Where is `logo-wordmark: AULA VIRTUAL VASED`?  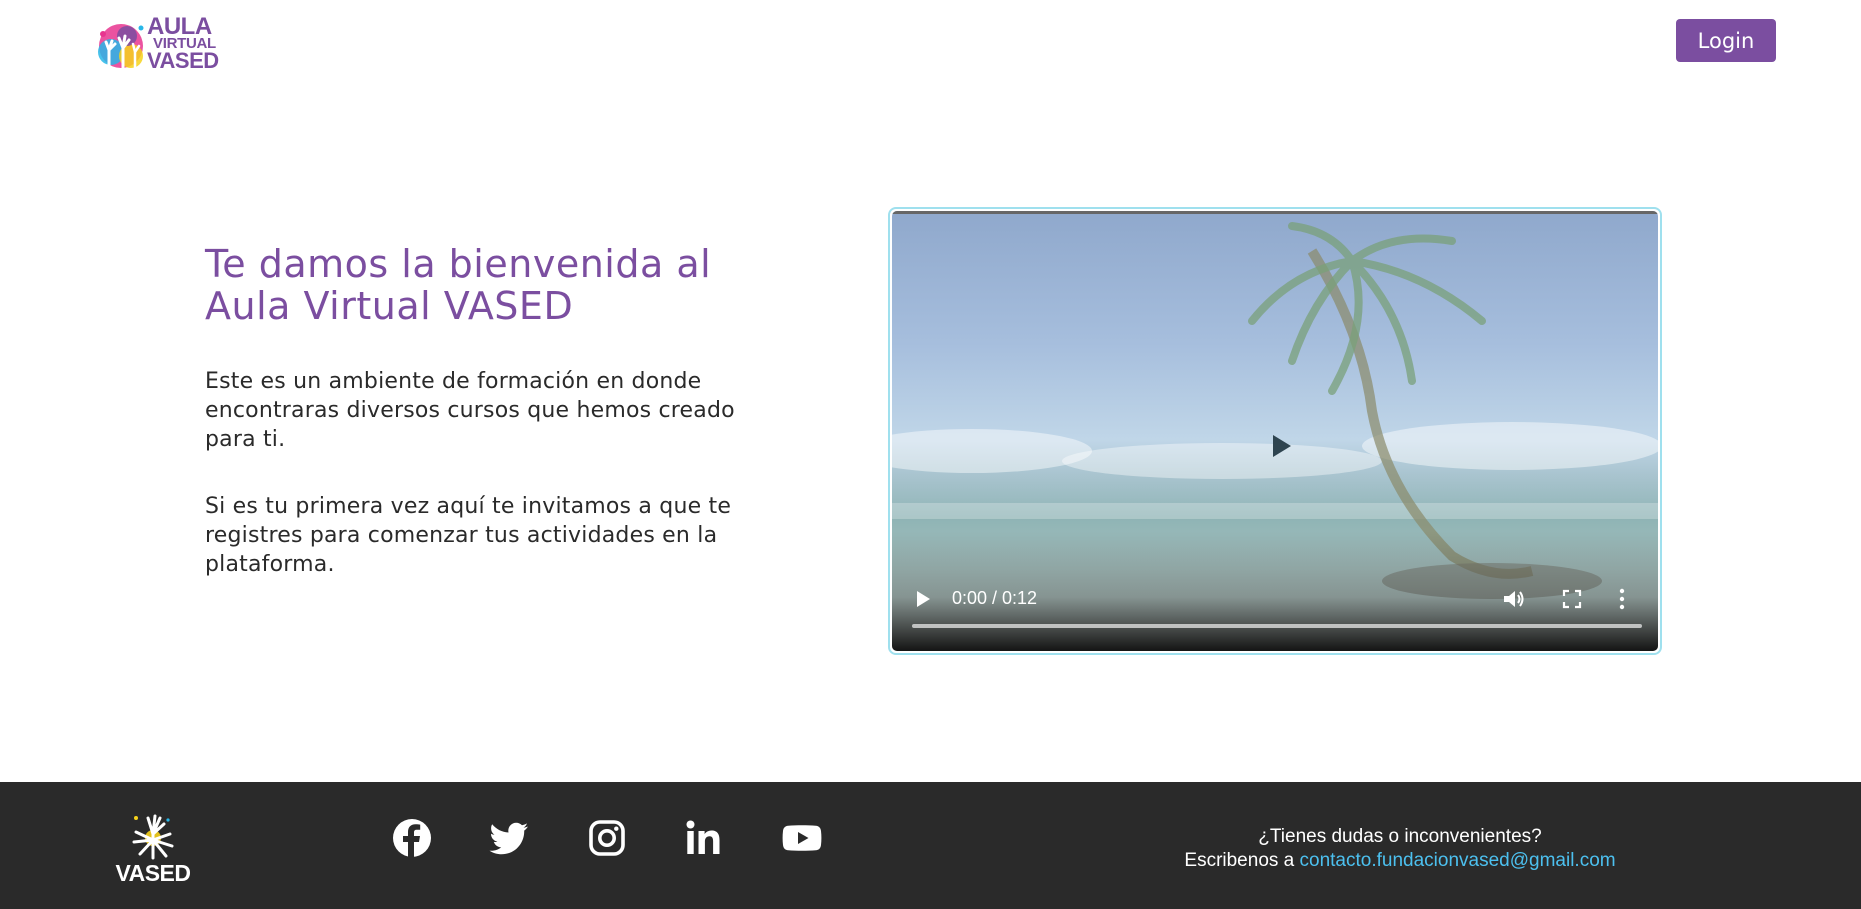
logo-wordmark: AULA VIRTUAL VASED is located at coordinates (183, 43).